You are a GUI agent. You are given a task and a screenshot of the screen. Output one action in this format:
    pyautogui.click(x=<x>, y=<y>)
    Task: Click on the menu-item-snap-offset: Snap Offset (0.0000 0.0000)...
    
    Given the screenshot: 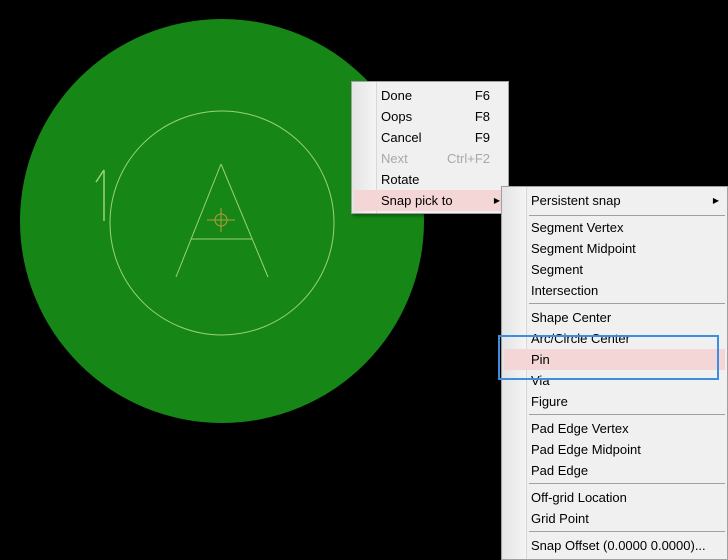 What is the action you would take?
    pyautogui.click(x=614, y=545)
    